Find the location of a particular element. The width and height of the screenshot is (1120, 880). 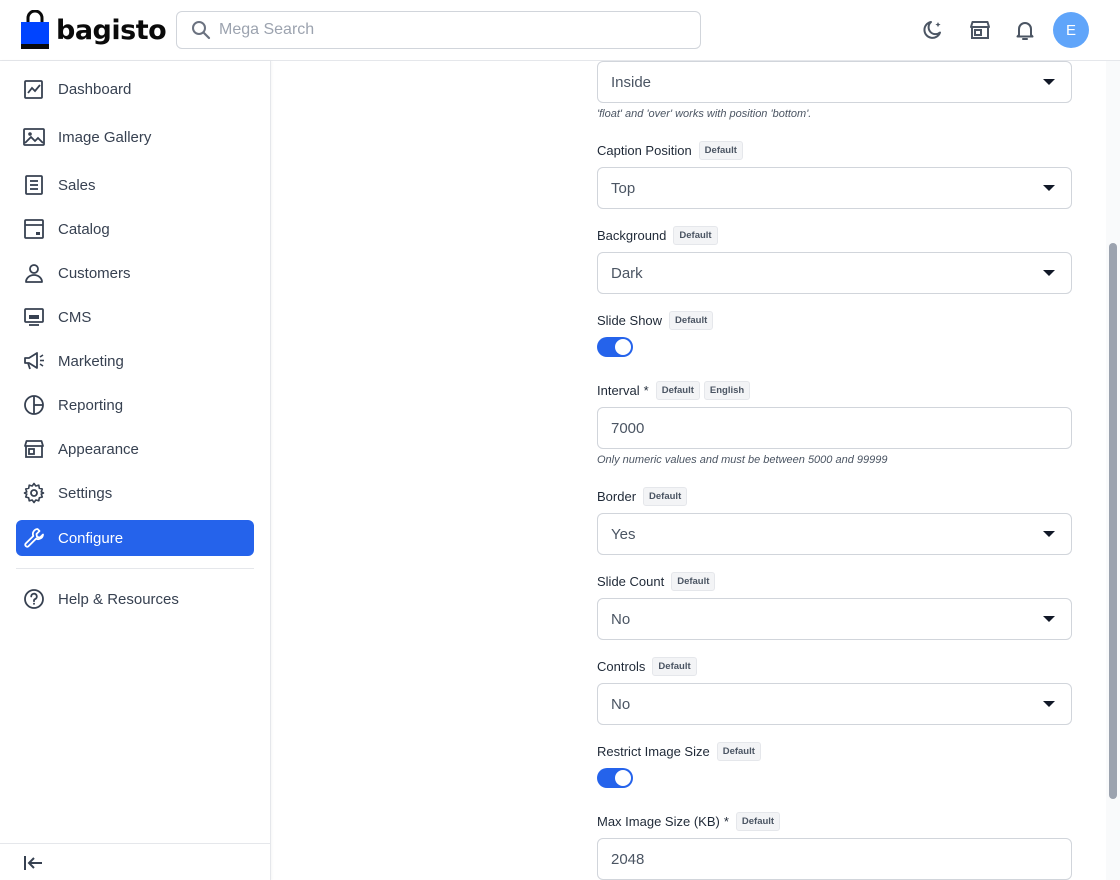

position-select-value: Inside is located at coordinates (631, 82).